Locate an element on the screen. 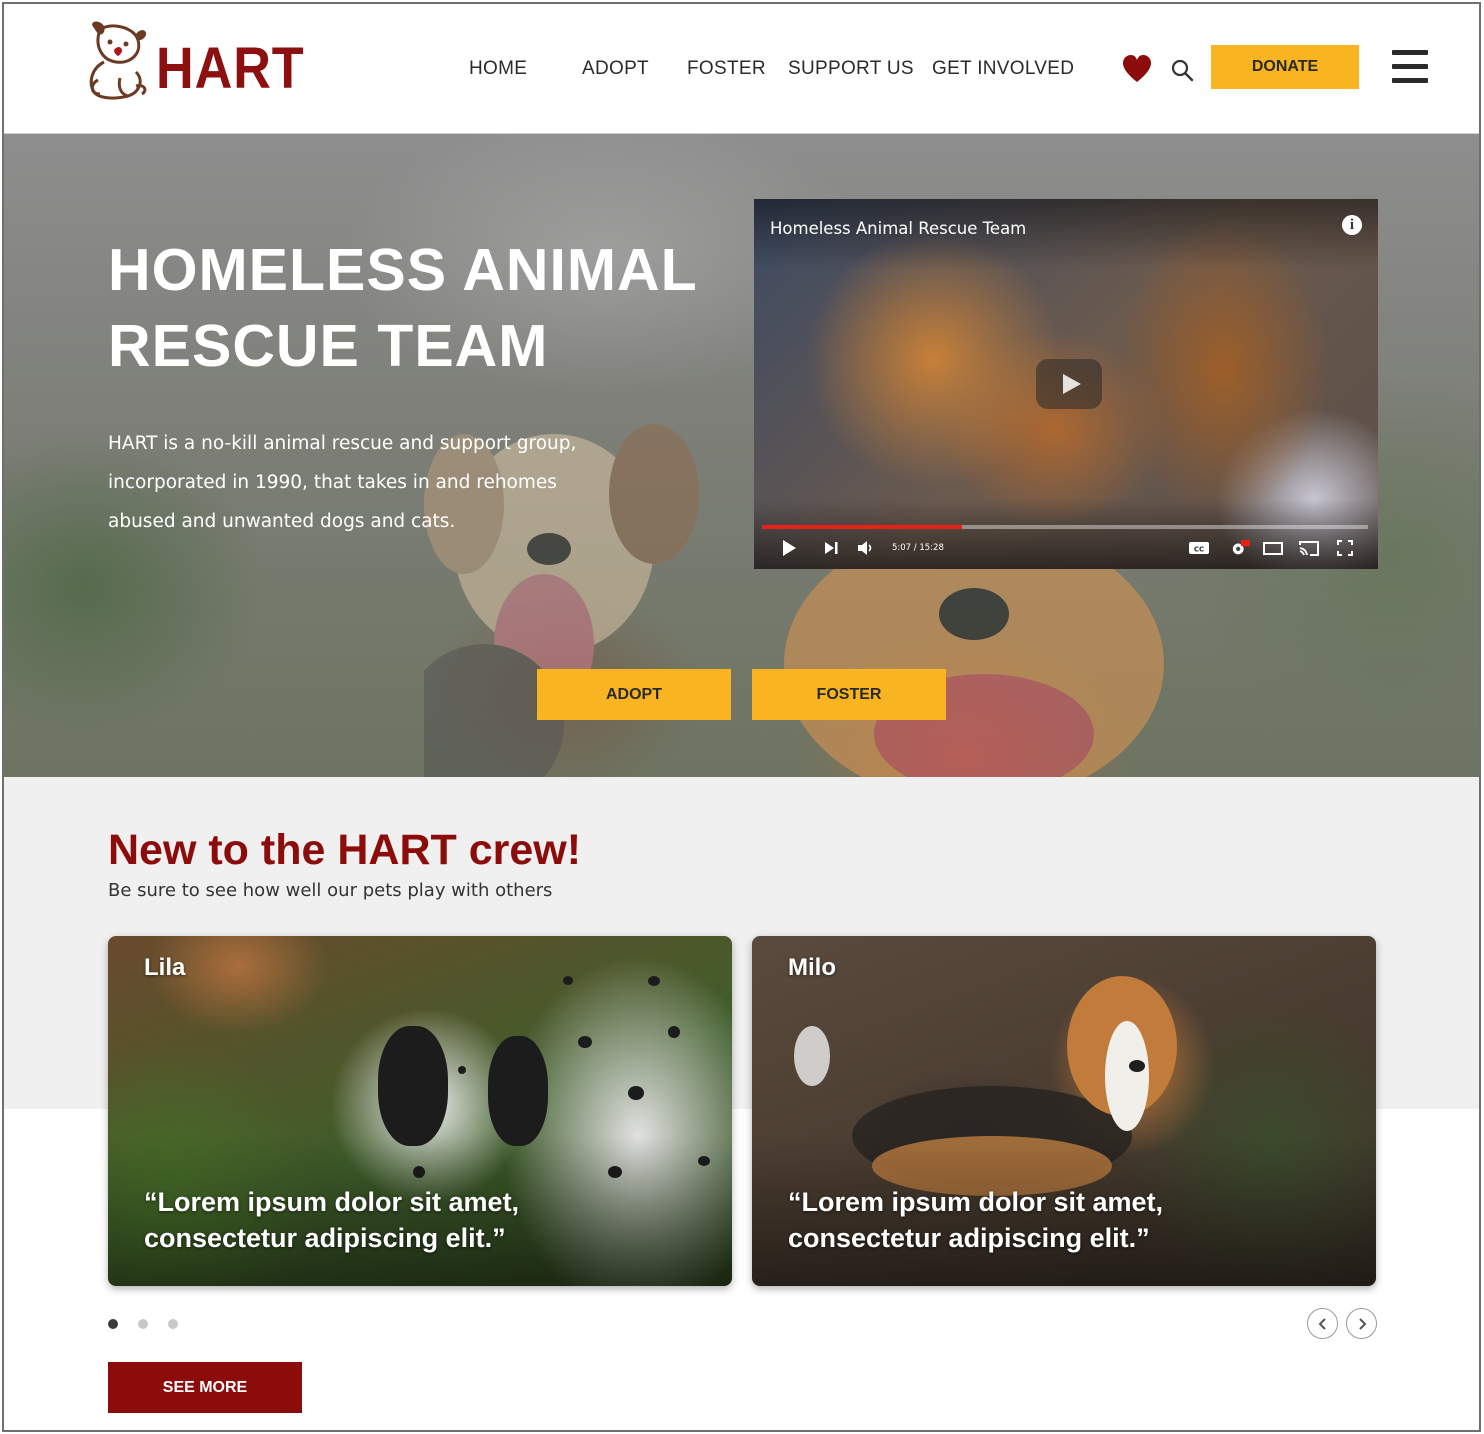 This screenshot has height=1434, width=1484. nav-foster: FOSTER is located at coordinates (726, 69).